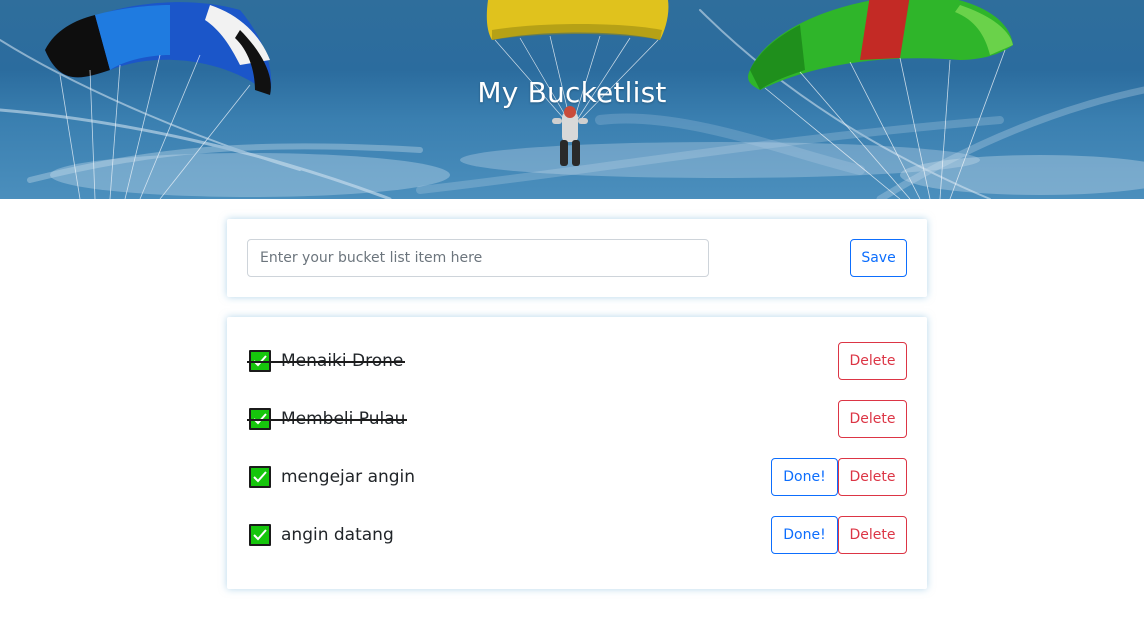 This screenshot has width=1144, height=641. Describe the element at coordinates (878, 258) in the screenshot. I see `save-button: Save` at that location.